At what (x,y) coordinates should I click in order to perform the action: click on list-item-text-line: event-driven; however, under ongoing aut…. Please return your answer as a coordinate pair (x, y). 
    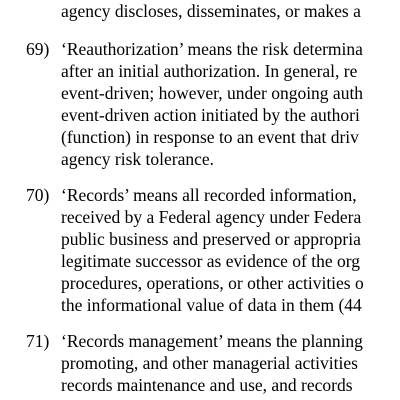
    Looking at the image, I should click on (212, 93).